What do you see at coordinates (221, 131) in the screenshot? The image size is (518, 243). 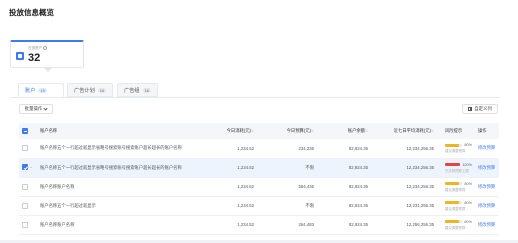 I see `column-header-sortable: 今日消耗(元)⇅` at bounding box center [221, 131].